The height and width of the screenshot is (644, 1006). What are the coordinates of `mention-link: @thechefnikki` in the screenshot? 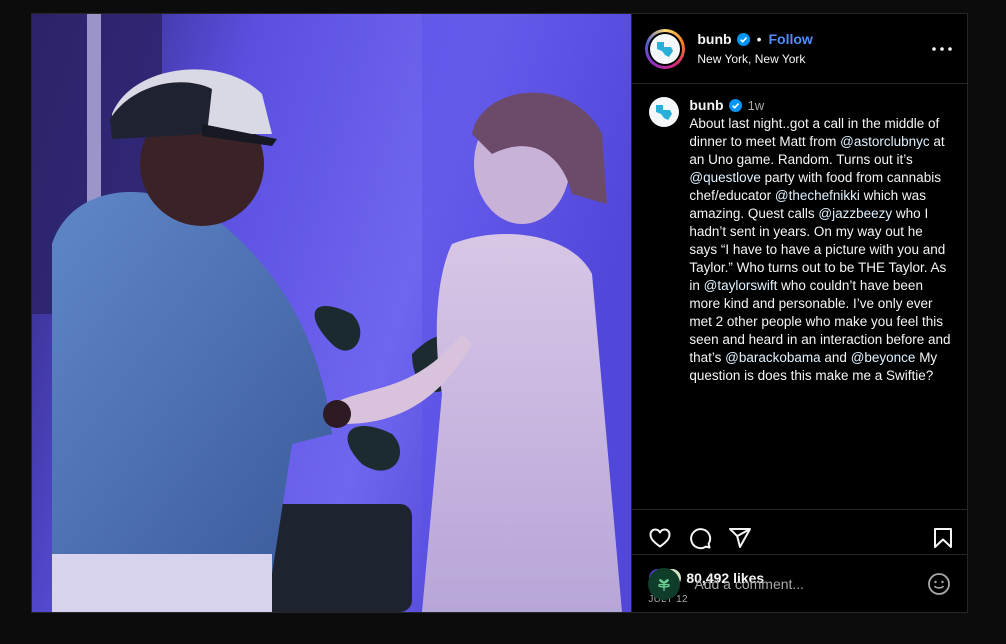 It's located at (817, 195).